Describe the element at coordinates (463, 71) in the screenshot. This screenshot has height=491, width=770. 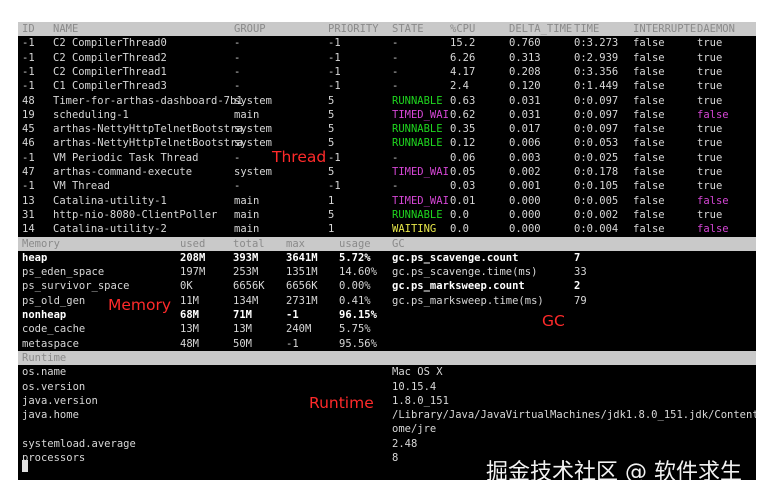
I see `thread-cpu-cell: 4.17` at that location.